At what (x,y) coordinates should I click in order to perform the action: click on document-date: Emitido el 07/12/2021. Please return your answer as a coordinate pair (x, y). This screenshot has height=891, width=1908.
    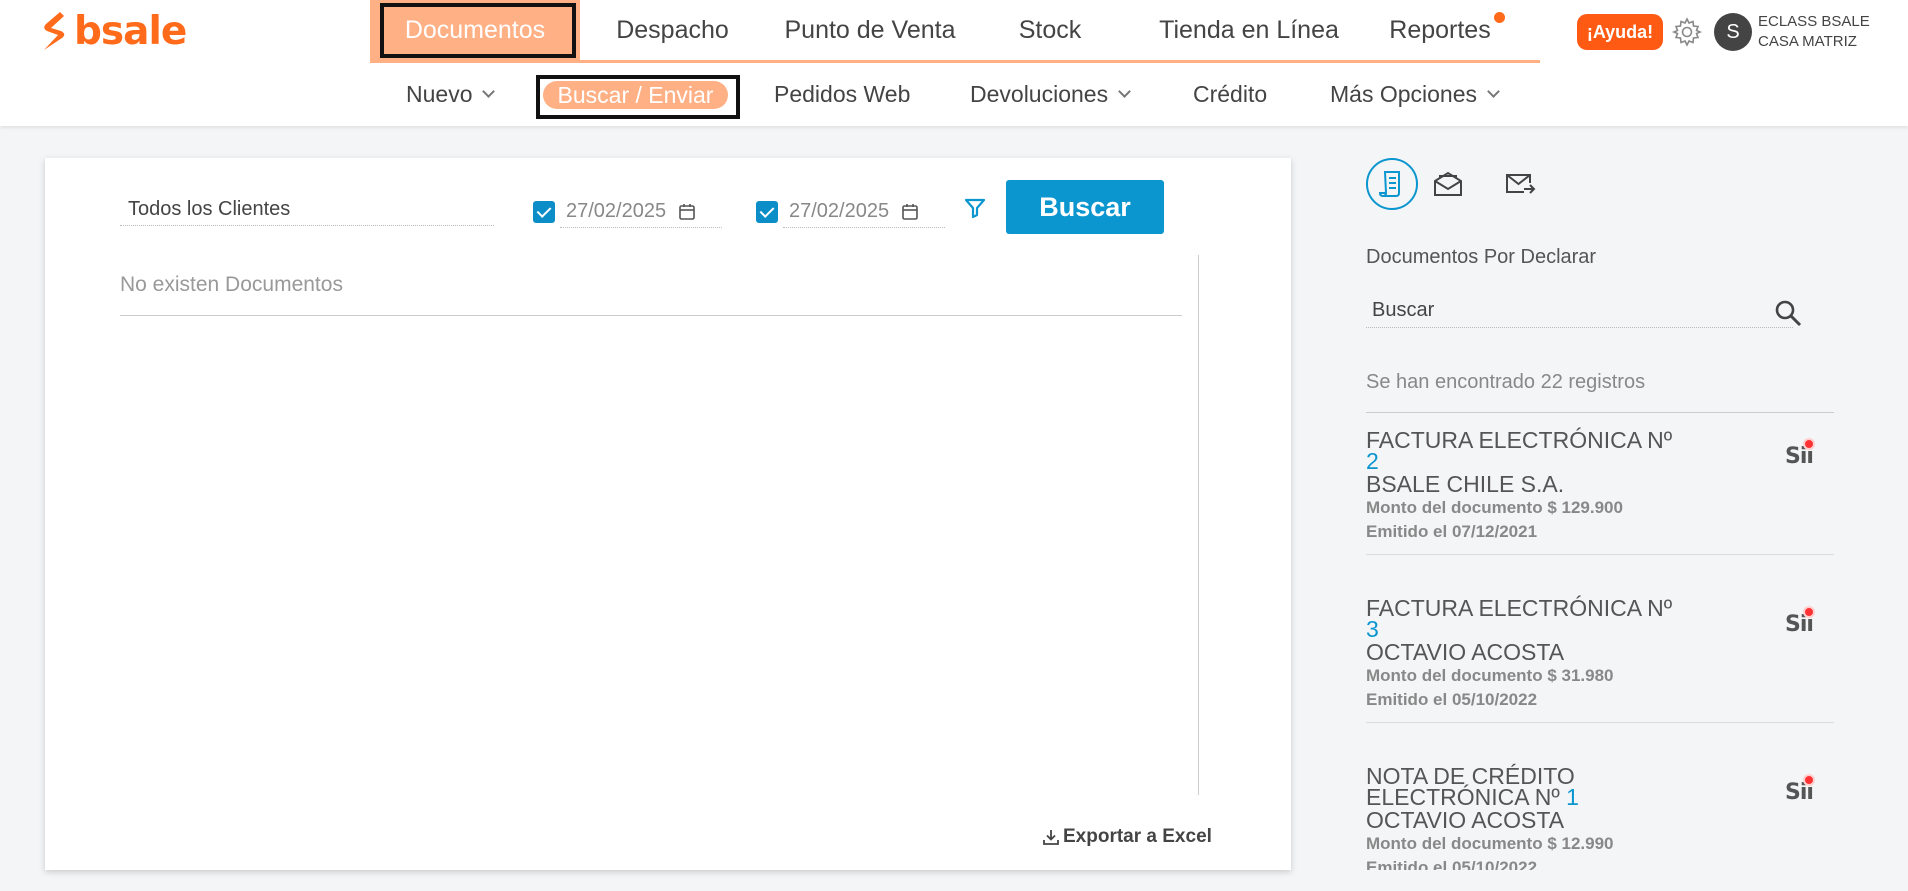
    Looking at the image, I should click on (1452, 531).